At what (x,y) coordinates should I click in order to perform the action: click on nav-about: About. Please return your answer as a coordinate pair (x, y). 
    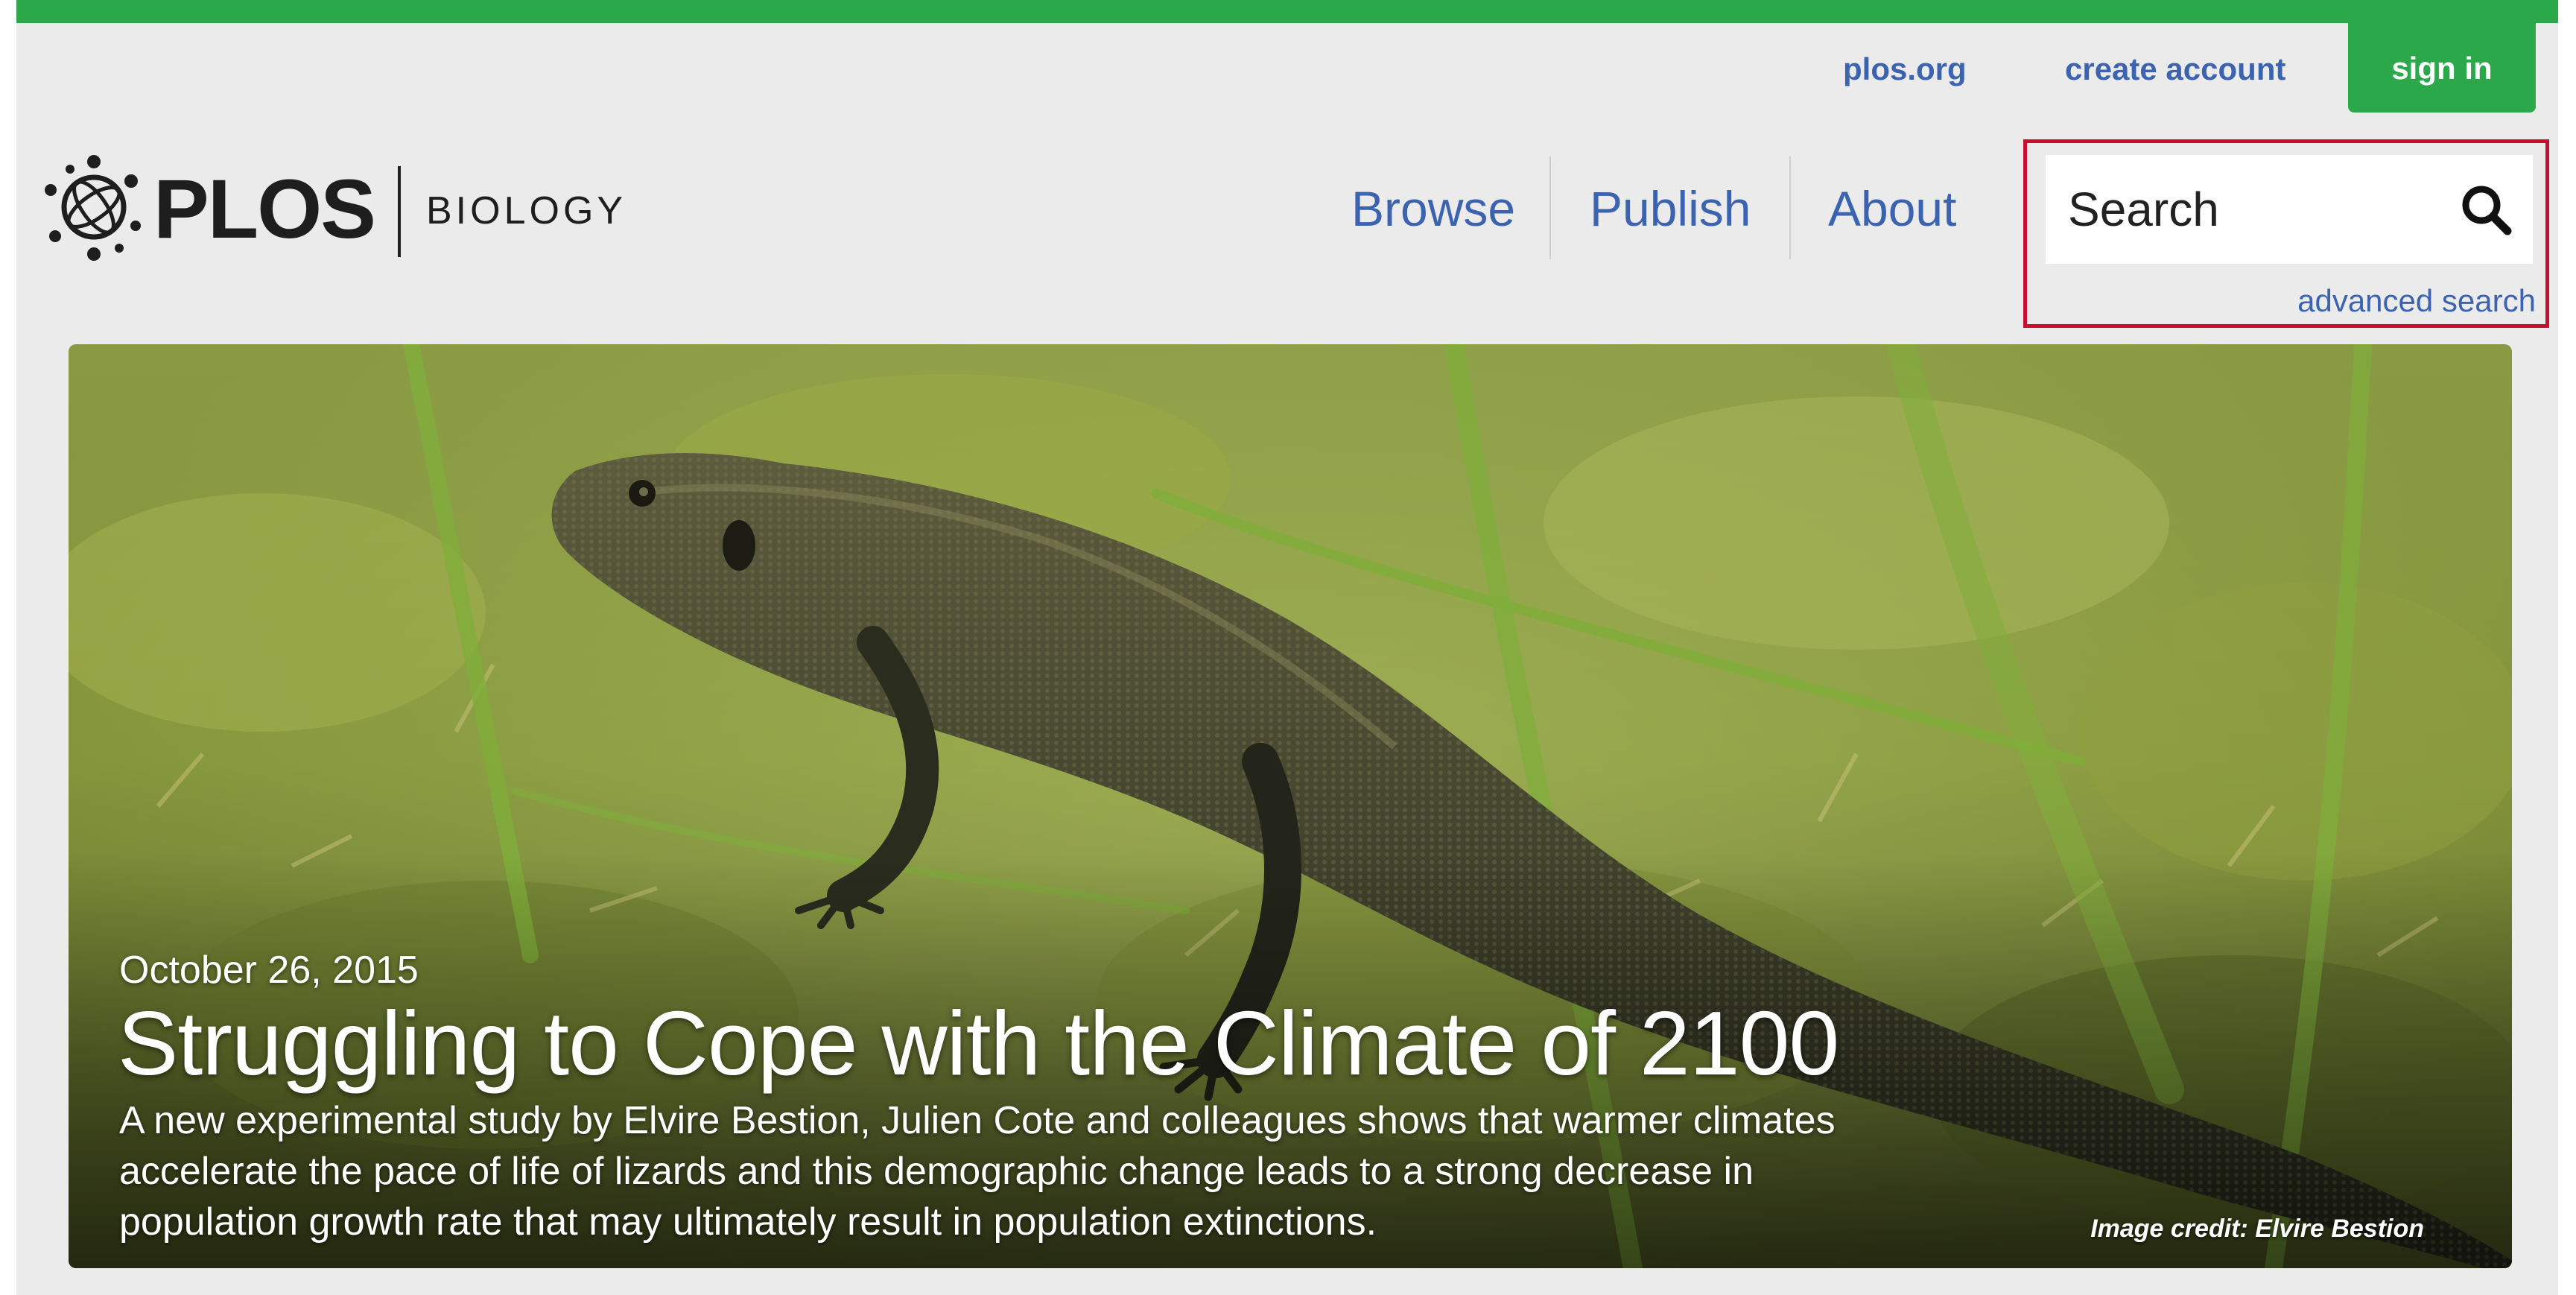
    Looking at the image, I should click on (1892, 208).